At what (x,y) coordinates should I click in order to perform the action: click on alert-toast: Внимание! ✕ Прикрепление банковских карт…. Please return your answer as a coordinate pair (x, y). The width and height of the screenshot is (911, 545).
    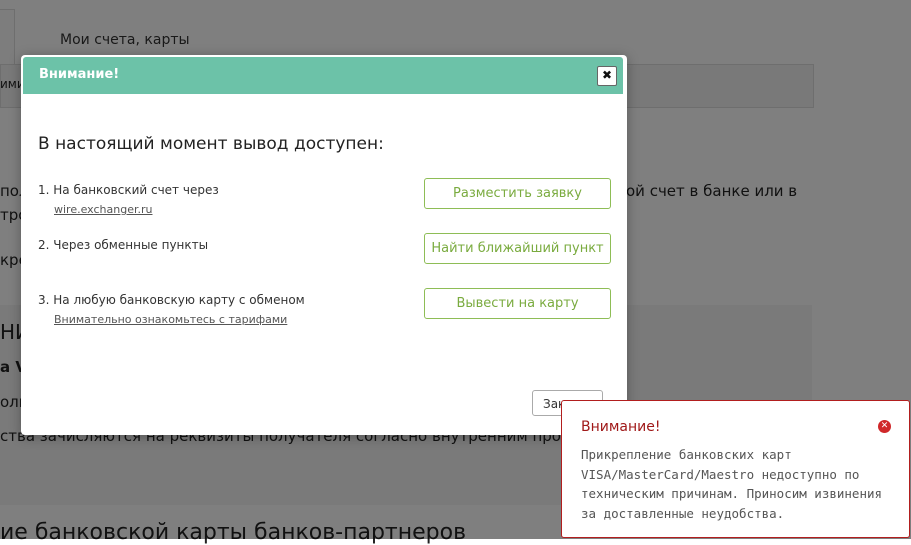
    Looking at the image, I should click on (735, 469).